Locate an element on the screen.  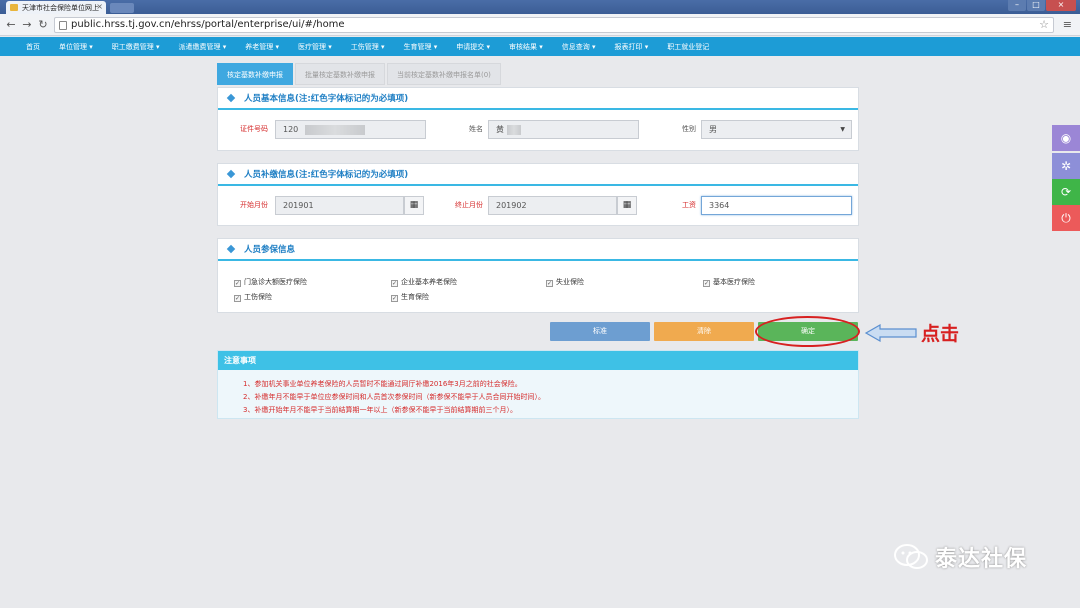
notice-title: 注意事项 is located at coordinates (538, 360).